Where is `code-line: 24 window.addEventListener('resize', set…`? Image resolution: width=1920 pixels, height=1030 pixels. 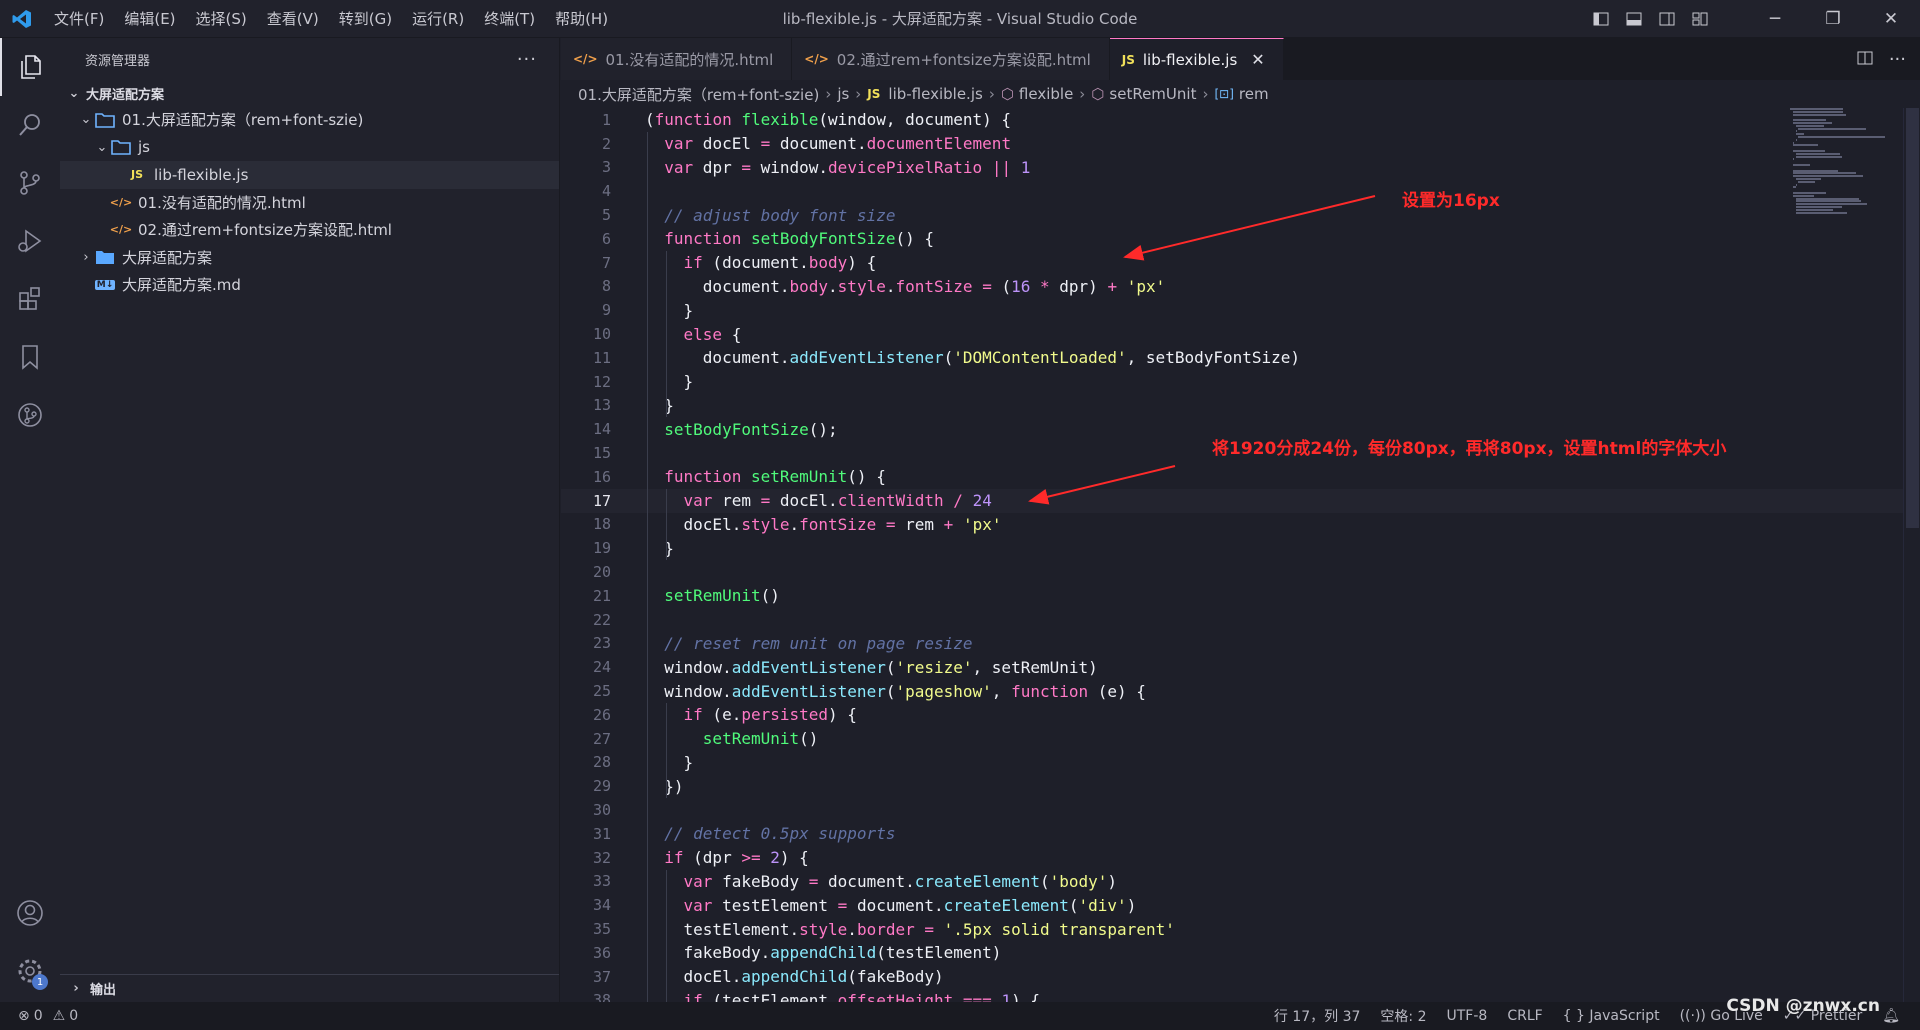
code-line: 24 window.addEventListener('resize', set… is located at coordinates (1232, 667).